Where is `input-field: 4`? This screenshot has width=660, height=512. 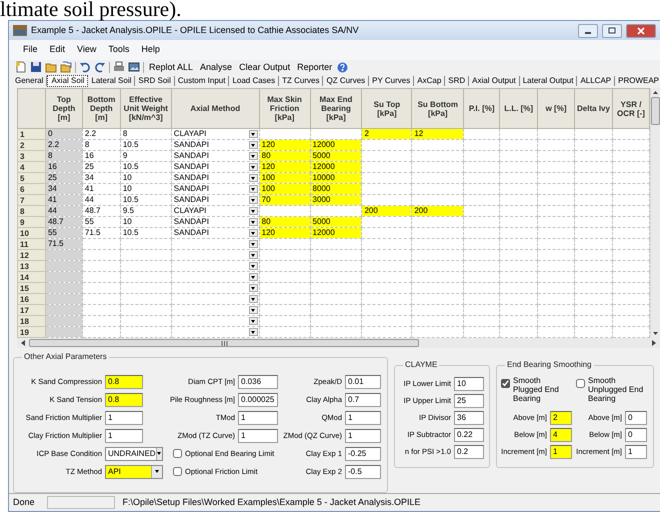 input-field: 4 is located at coordinates (561, 435).